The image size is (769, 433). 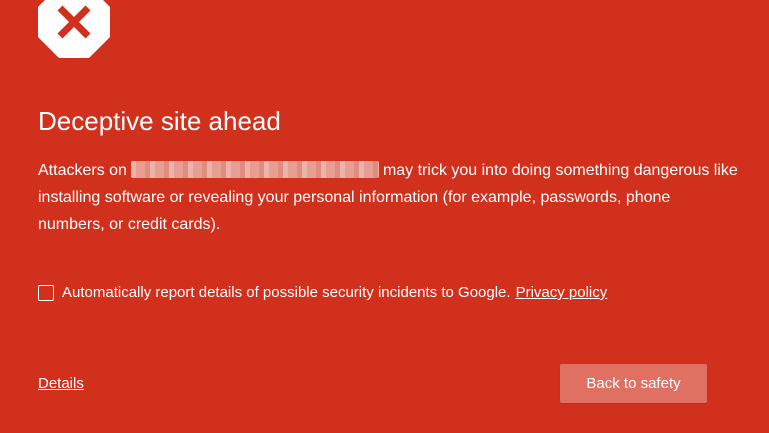 What do you see at coordinates (46, 293) in the screenshot?
I see `report-checkbox` at bounding box center [46, 293].